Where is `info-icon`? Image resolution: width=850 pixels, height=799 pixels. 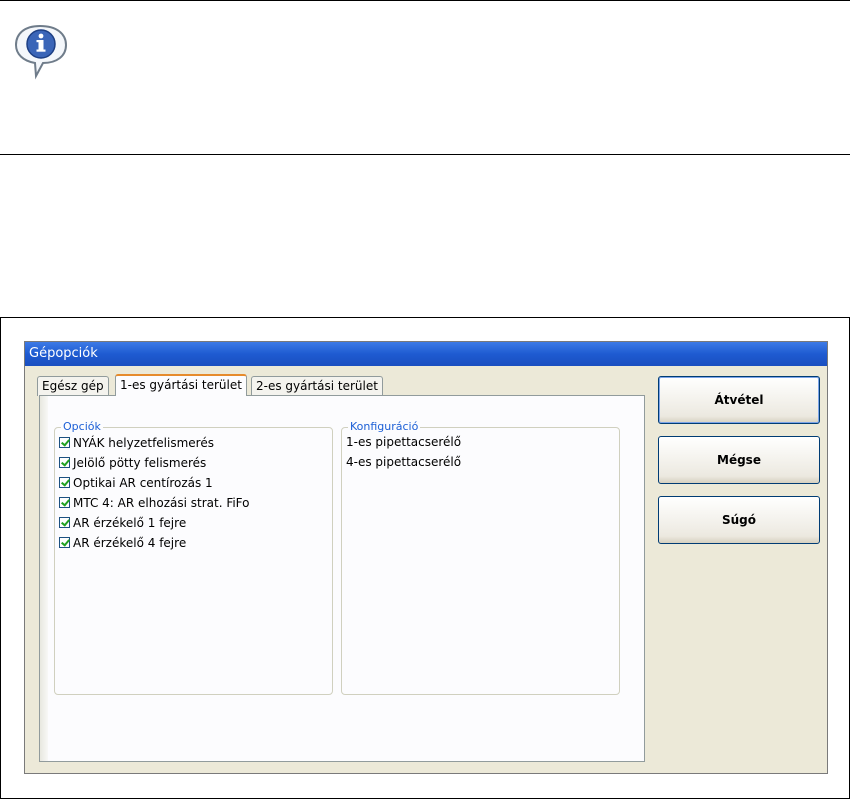 info-icon is located at coordinates (41, 52).